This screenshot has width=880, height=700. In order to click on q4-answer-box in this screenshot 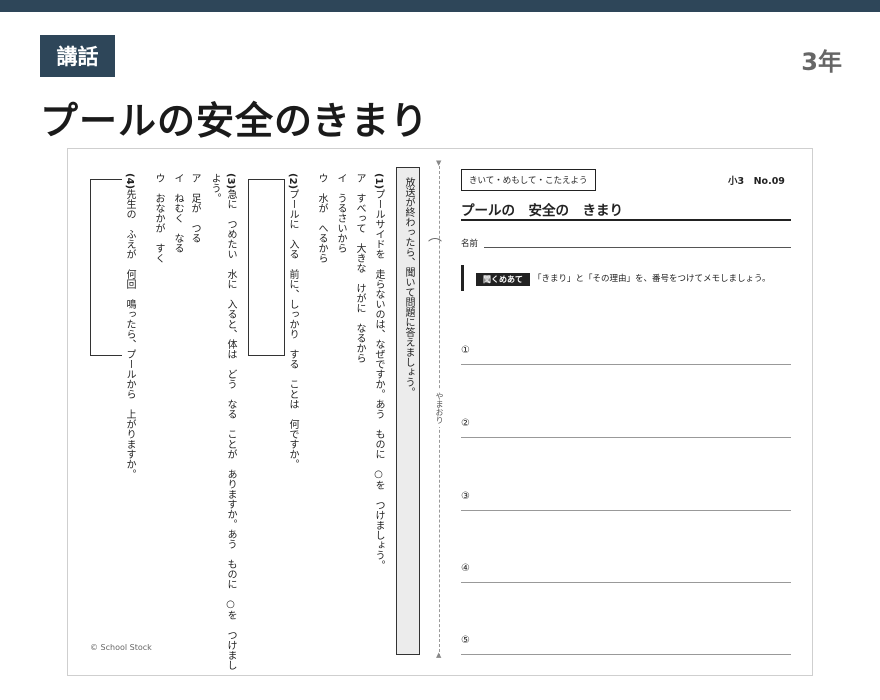, I will do `click(106, 267)`.